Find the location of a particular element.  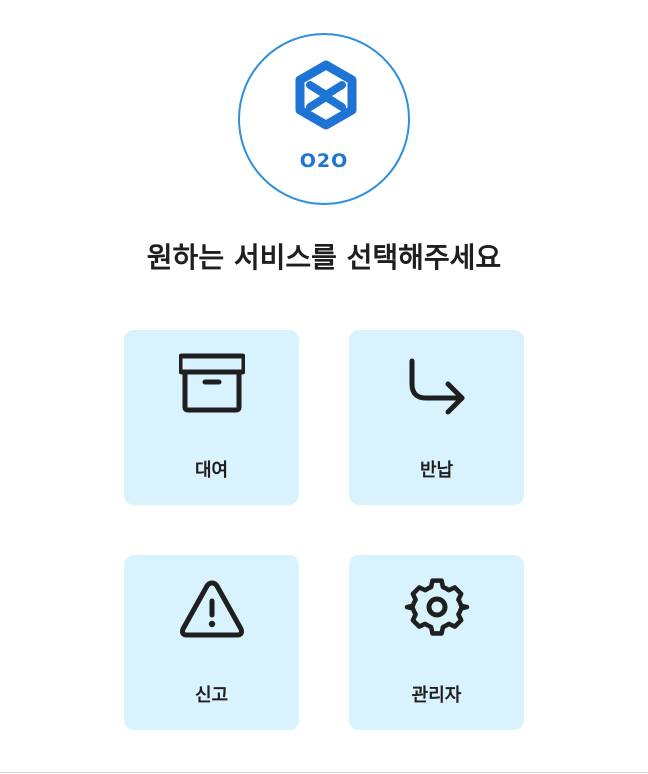

page-title: 원하는 서비스를 선택해주세요 is located at coordinates (324, 257).